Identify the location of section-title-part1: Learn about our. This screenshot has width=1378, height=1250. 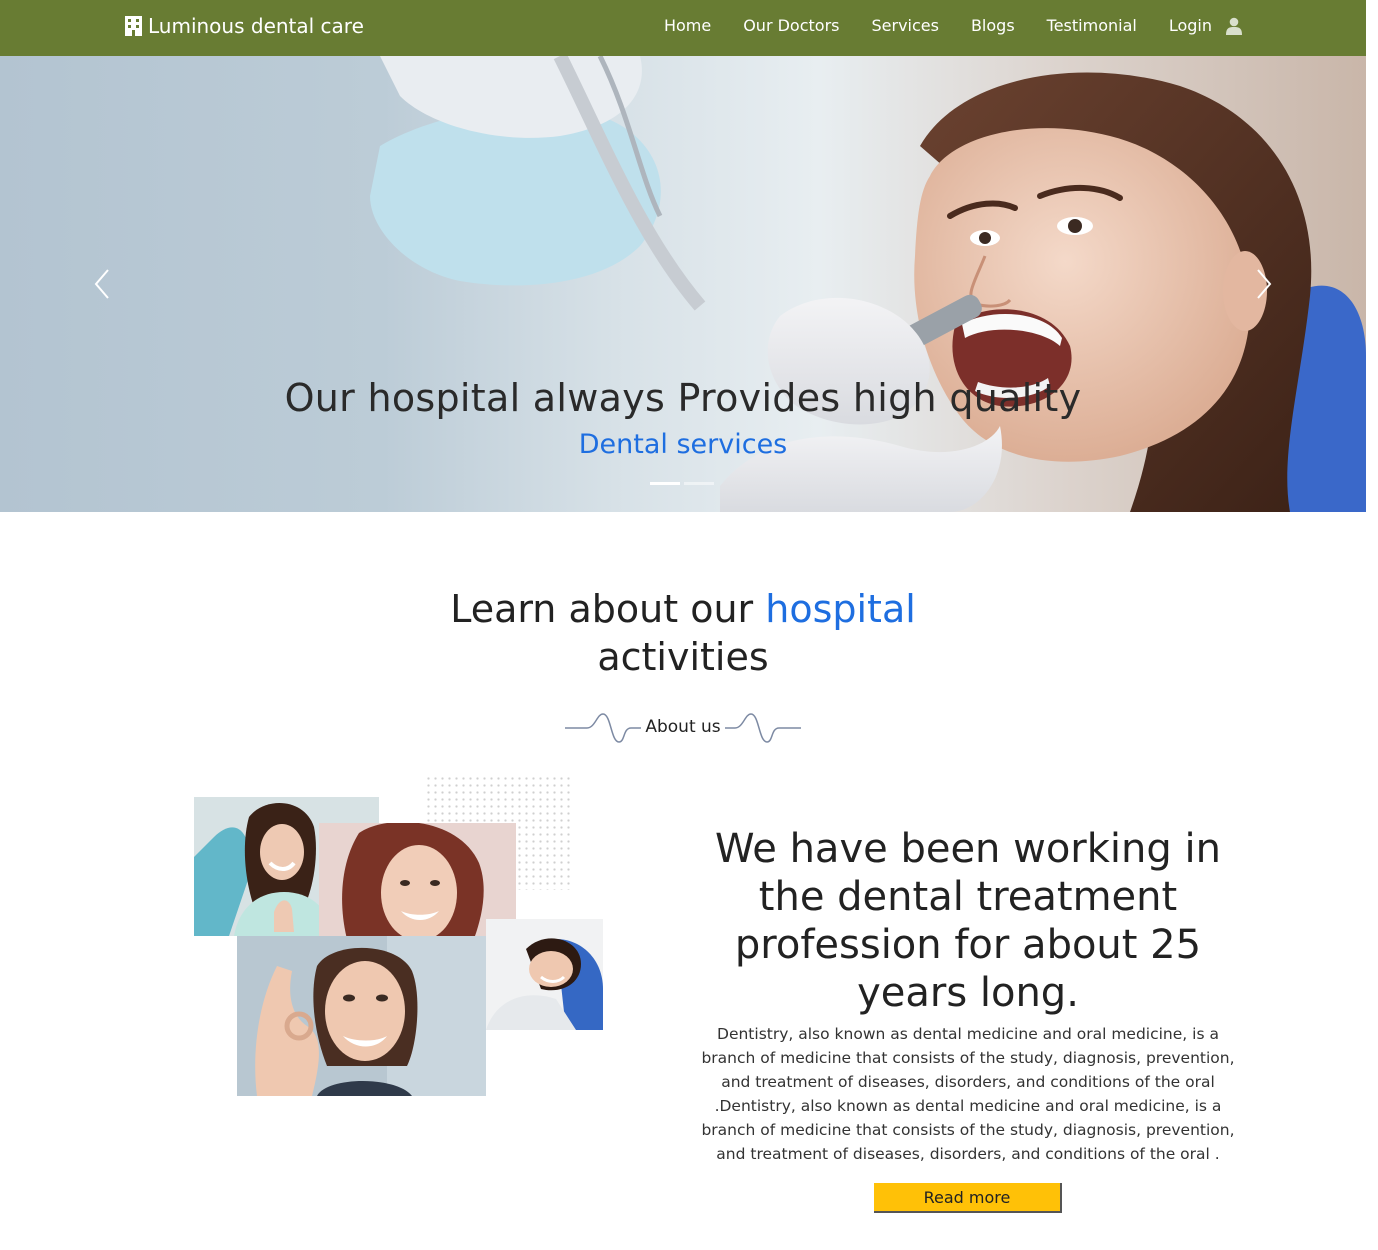
(602, 609).